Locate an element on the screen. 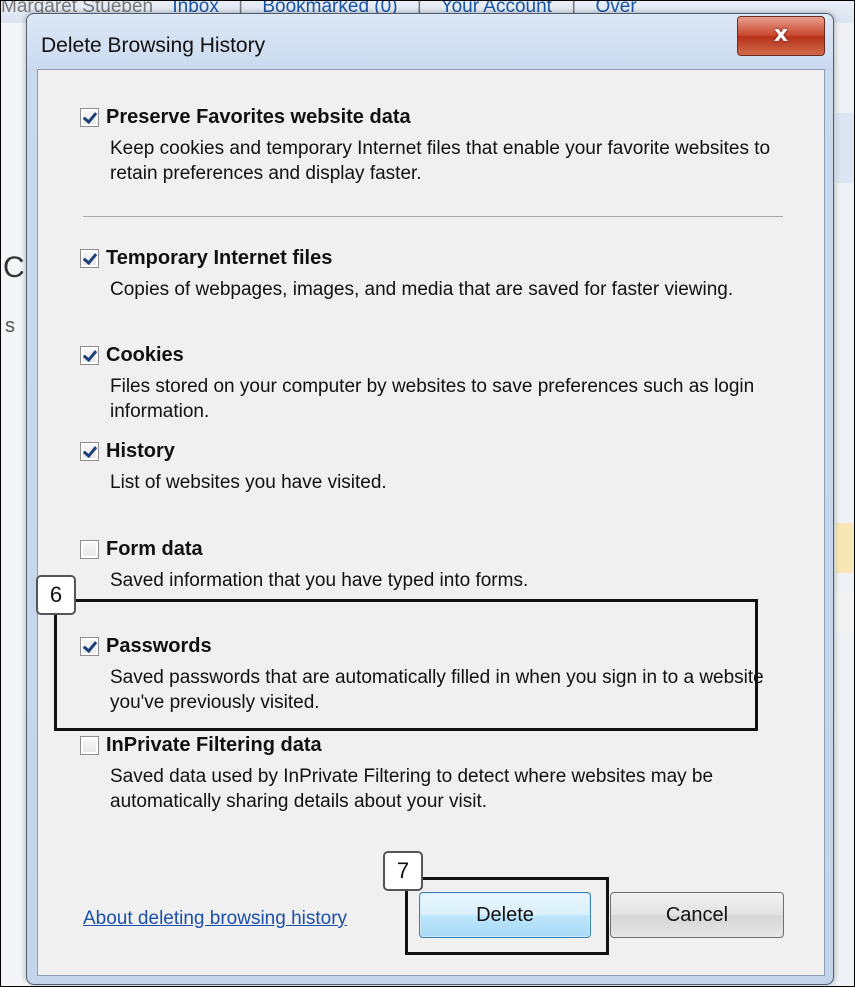 The width and height of the screenshot is (855, 987). option-label: Temporary Internet files is located at coordinates (219, 258).